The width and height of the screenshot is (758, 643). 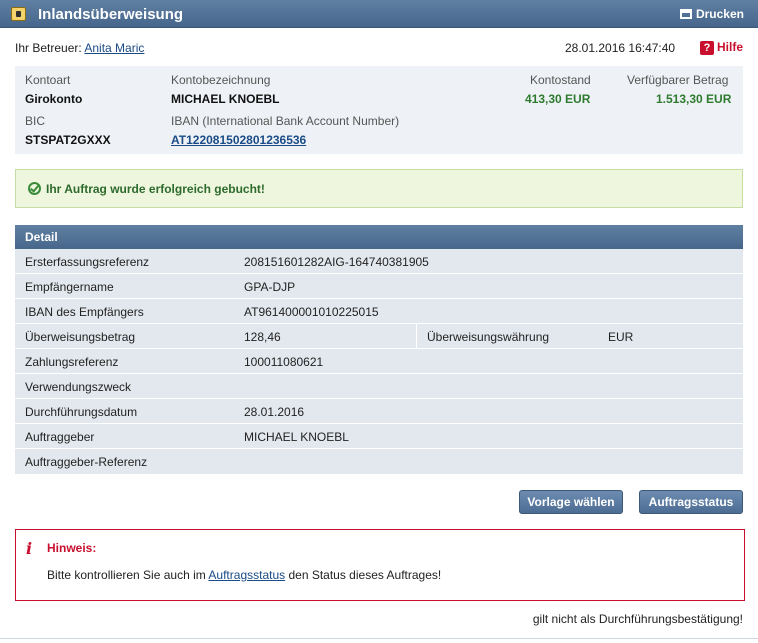 What do you see at coordinates (60, 437) in the screenshot?
I see `row-key: Auftraggeber` at bounding box center [60, 437].